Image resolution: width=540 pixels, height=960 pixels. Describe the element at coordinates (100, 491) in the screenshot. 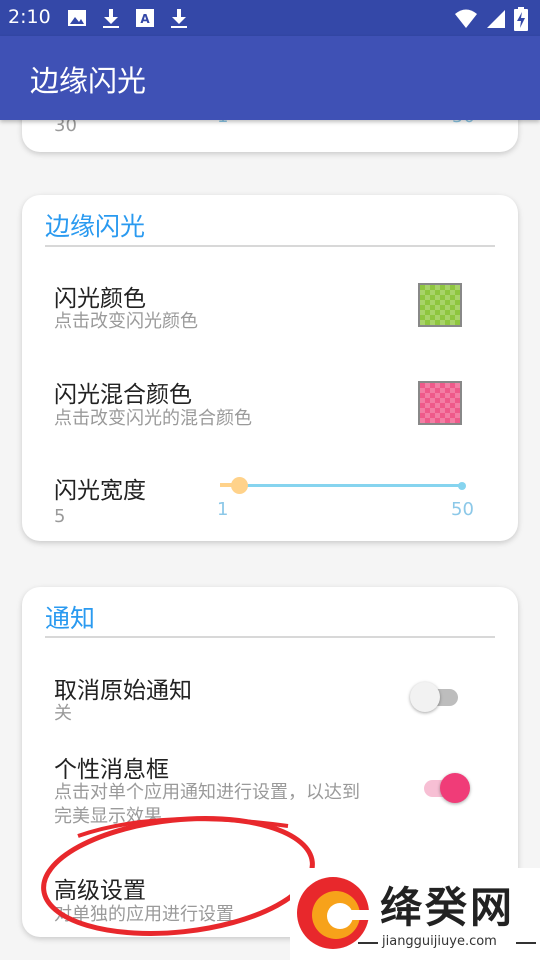

I see `flash-width-title: 闪光宽度` at that location.